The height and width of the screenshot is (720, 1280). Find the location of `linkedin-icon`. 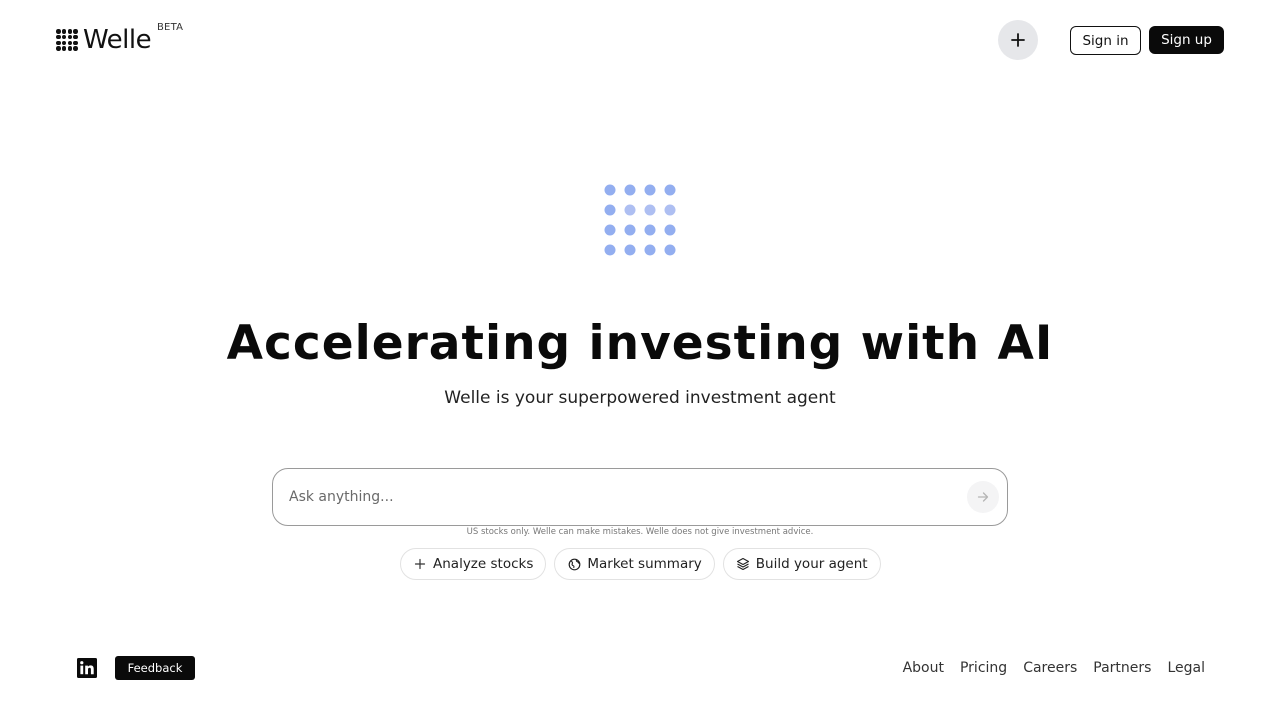

linkedin-icon is located at coordinates (87, 668).